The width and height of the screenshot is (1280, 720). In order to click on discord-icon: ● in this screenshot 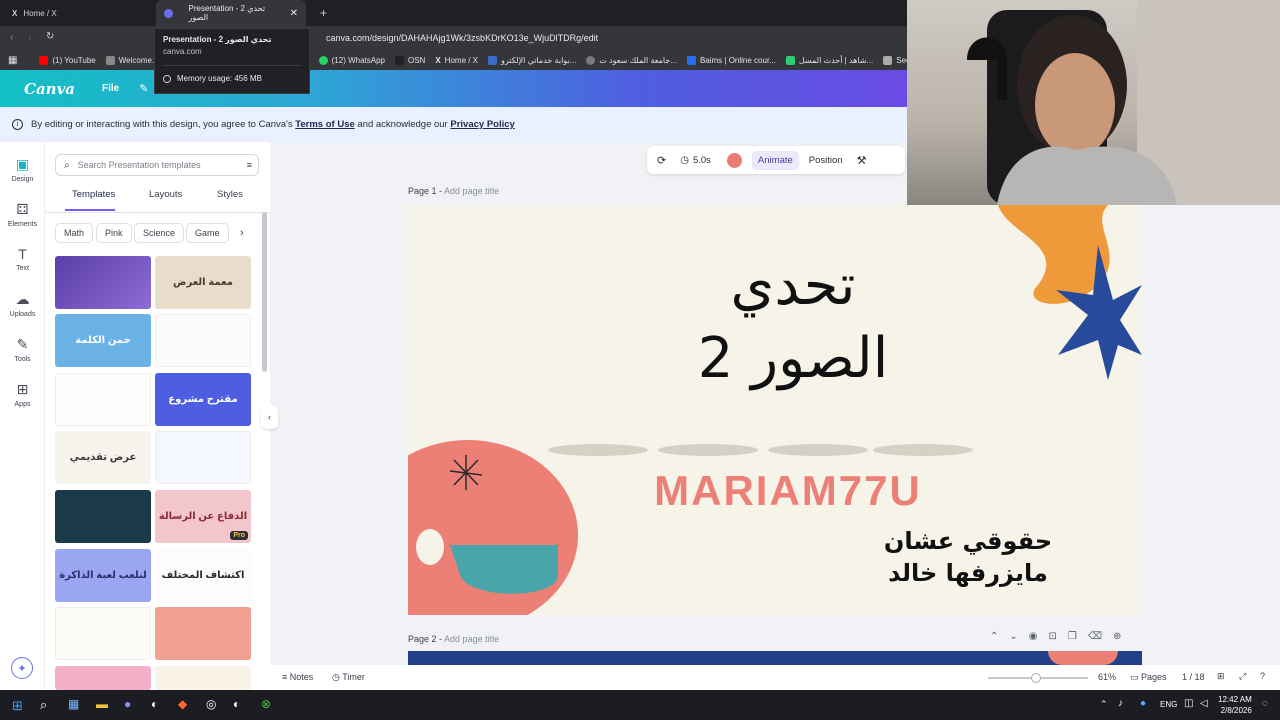, I will do `click(127, 704)`.